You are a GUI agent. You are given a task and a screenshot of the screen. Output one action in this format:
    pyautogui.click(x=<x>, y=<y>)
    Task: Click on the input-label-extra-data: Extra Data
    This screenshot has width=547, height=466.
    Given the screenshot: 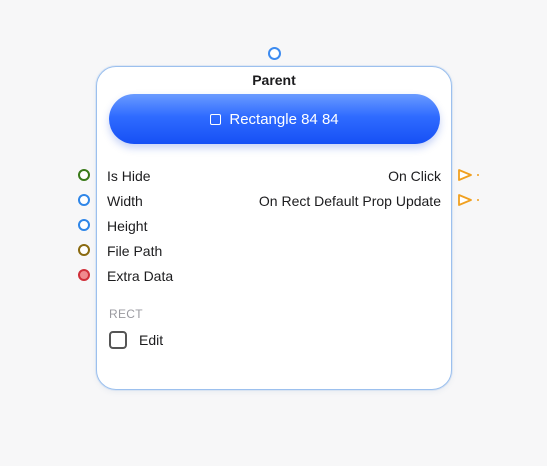 What is the action you would take?
    pyautogui.click(x=140, y=276)
    